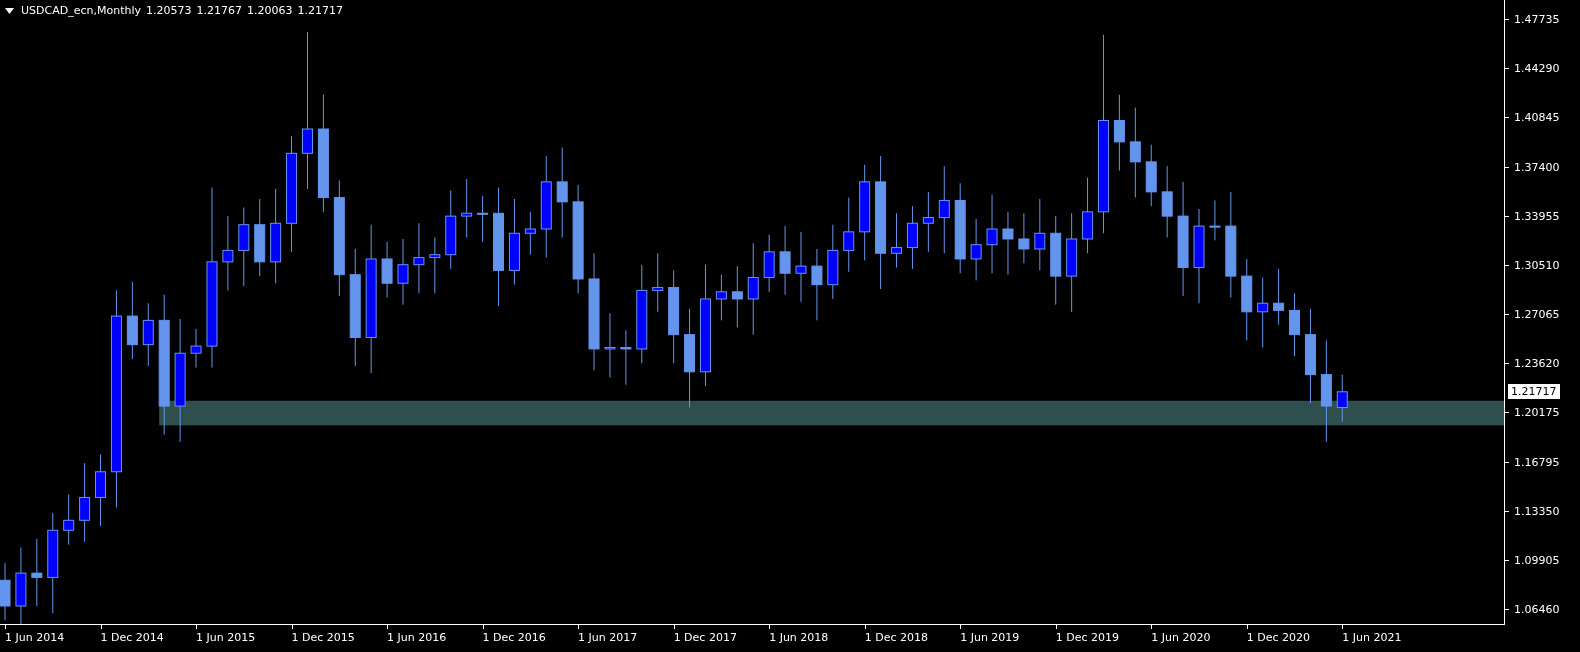  Describe the element at coordinates (1537, 314) in the screenshot. I see `price-label: 1.27065` at that location.